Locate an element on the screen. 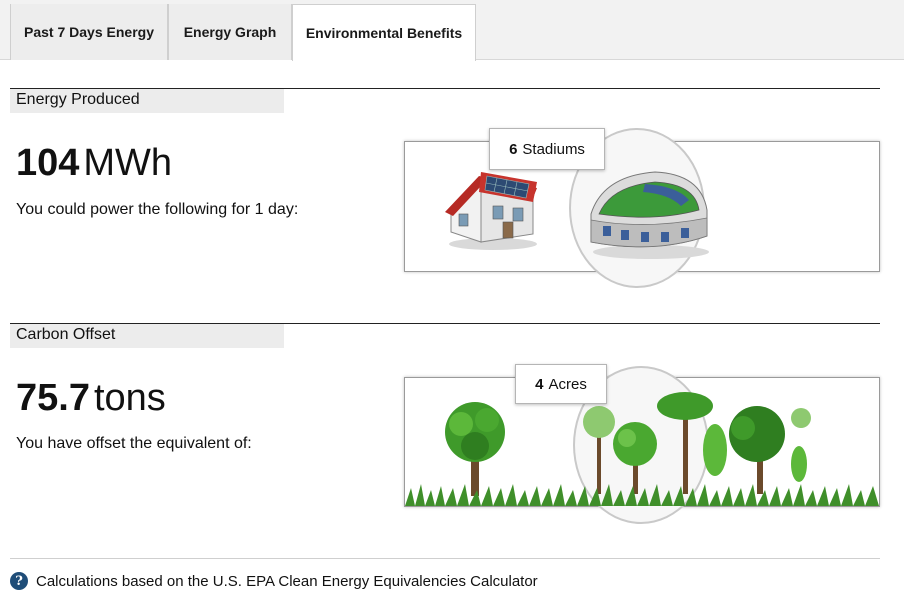  info-icon: ? is located at coordinates (19, 581).